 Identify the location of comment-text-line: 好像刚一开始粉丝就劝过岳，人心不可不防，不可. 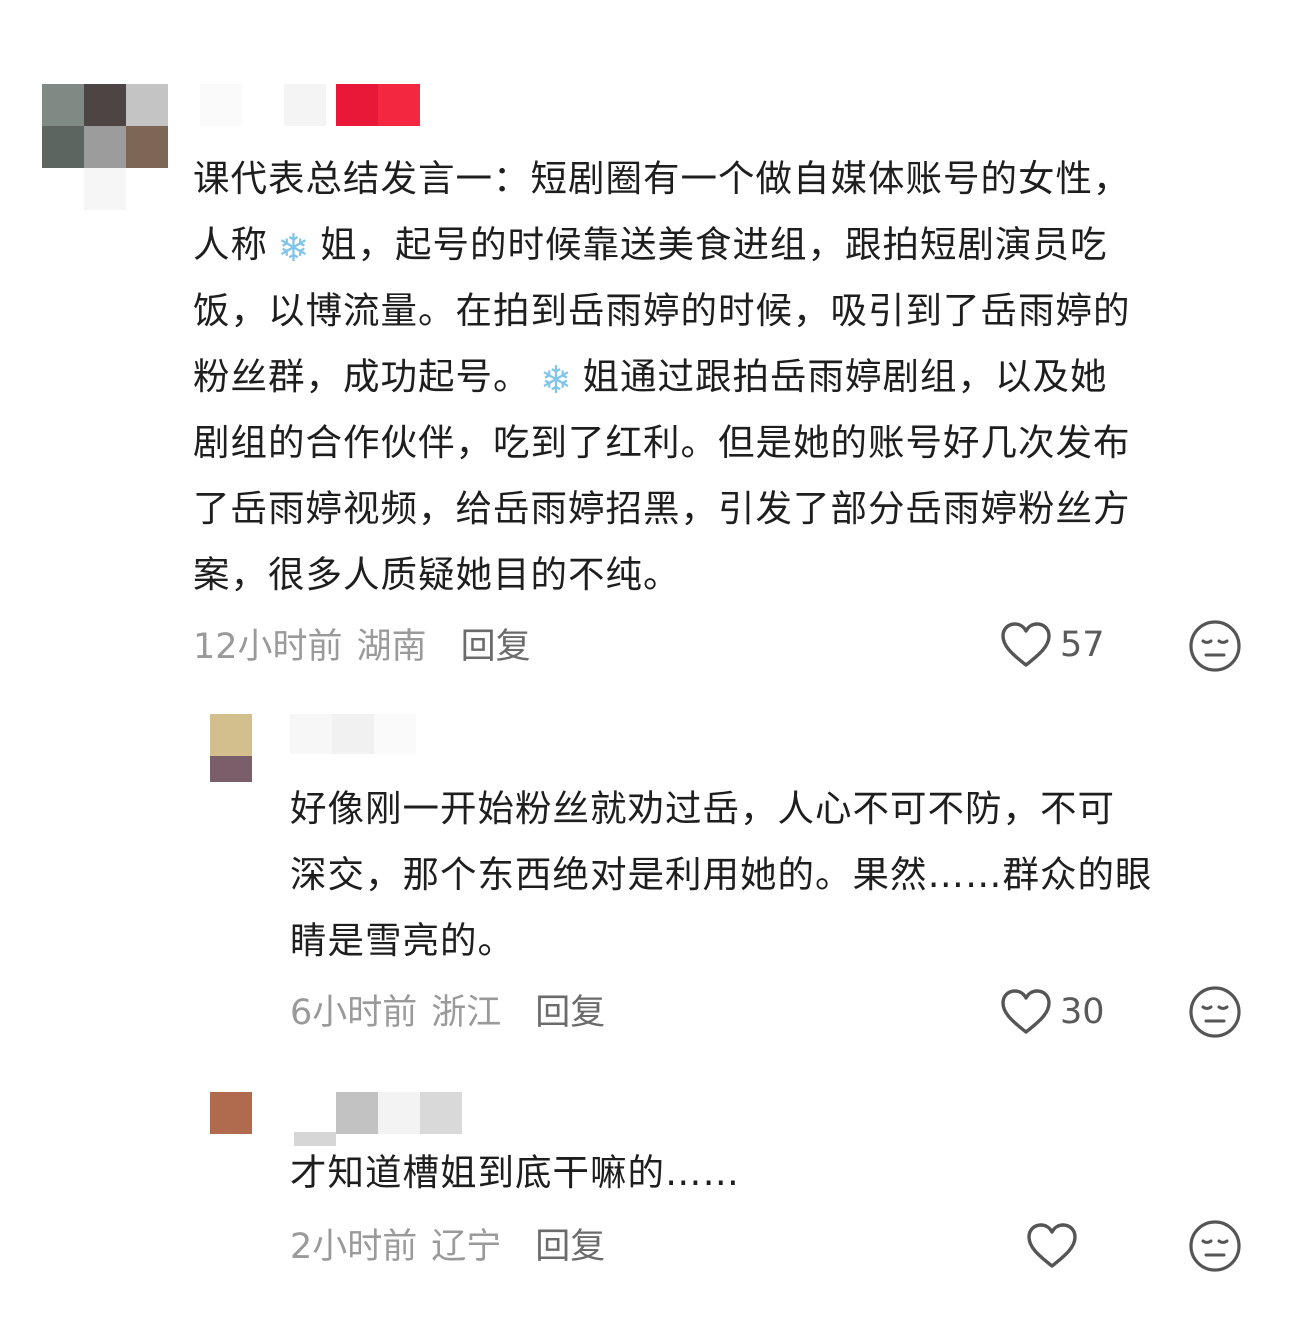
(702, 808).